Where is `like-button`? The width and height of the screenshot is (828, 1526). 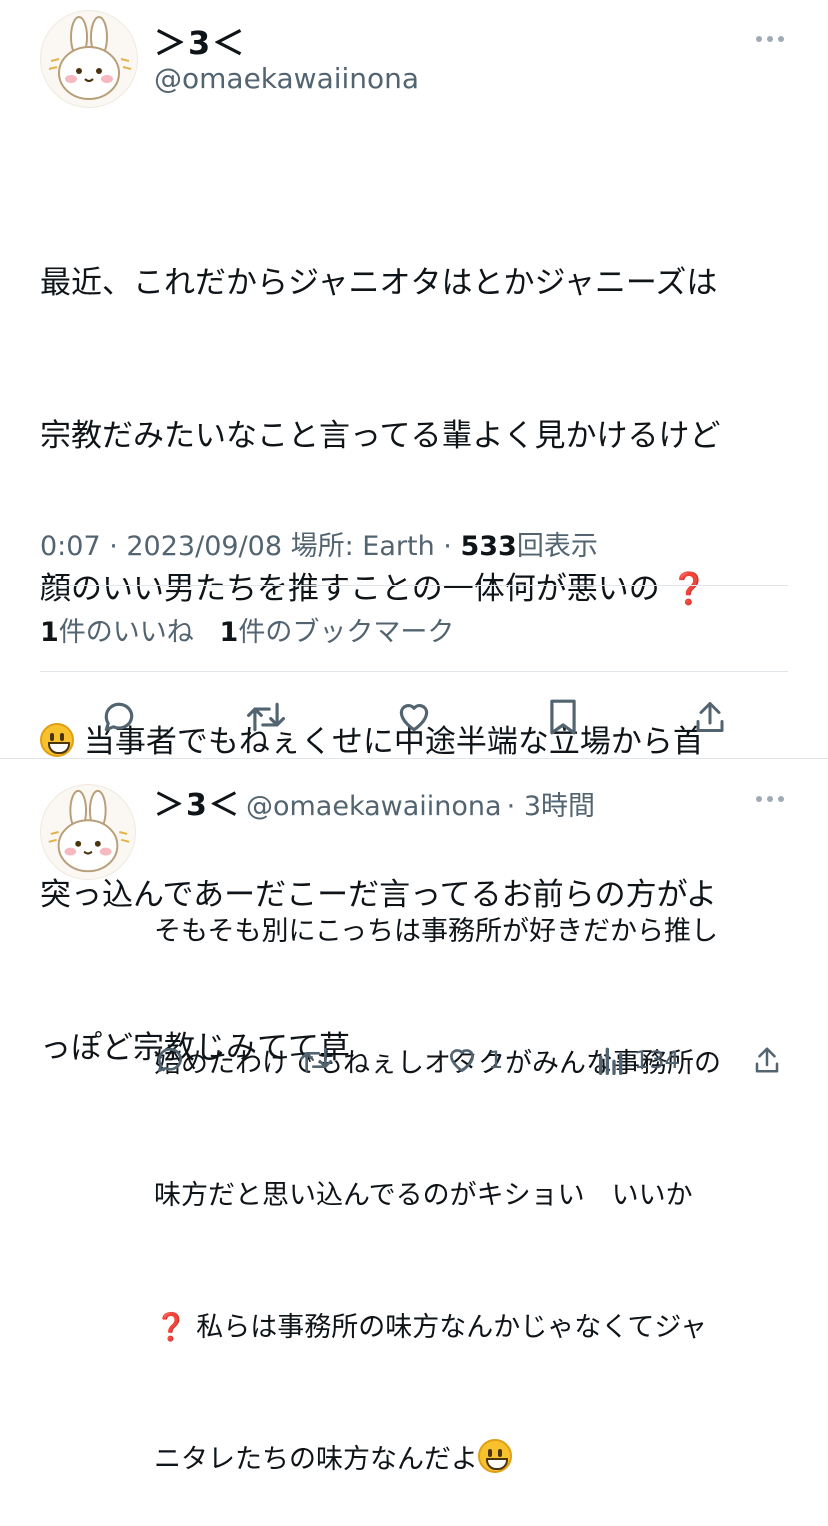 like-button is located at coordinates (414, 717).